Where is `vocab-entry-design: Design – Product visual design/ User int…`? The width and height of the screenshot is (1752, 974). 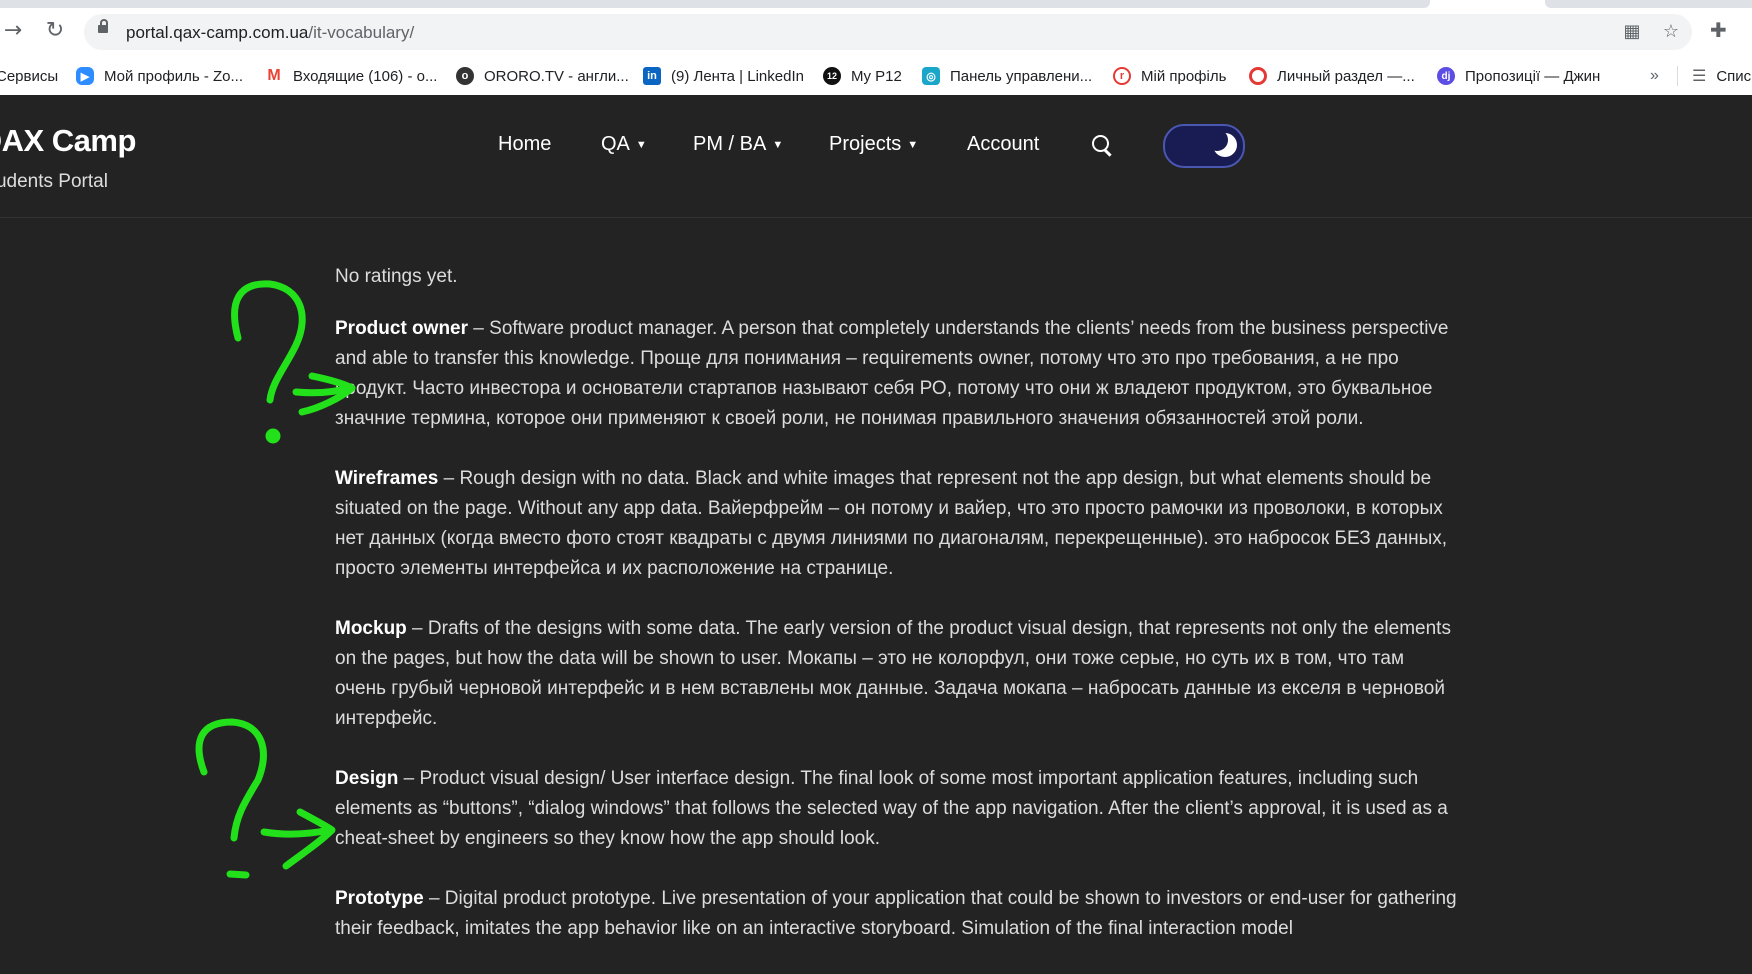 vocab-entry-design: Design – Product visual design/ User int… is located at coordinates (897, 809).